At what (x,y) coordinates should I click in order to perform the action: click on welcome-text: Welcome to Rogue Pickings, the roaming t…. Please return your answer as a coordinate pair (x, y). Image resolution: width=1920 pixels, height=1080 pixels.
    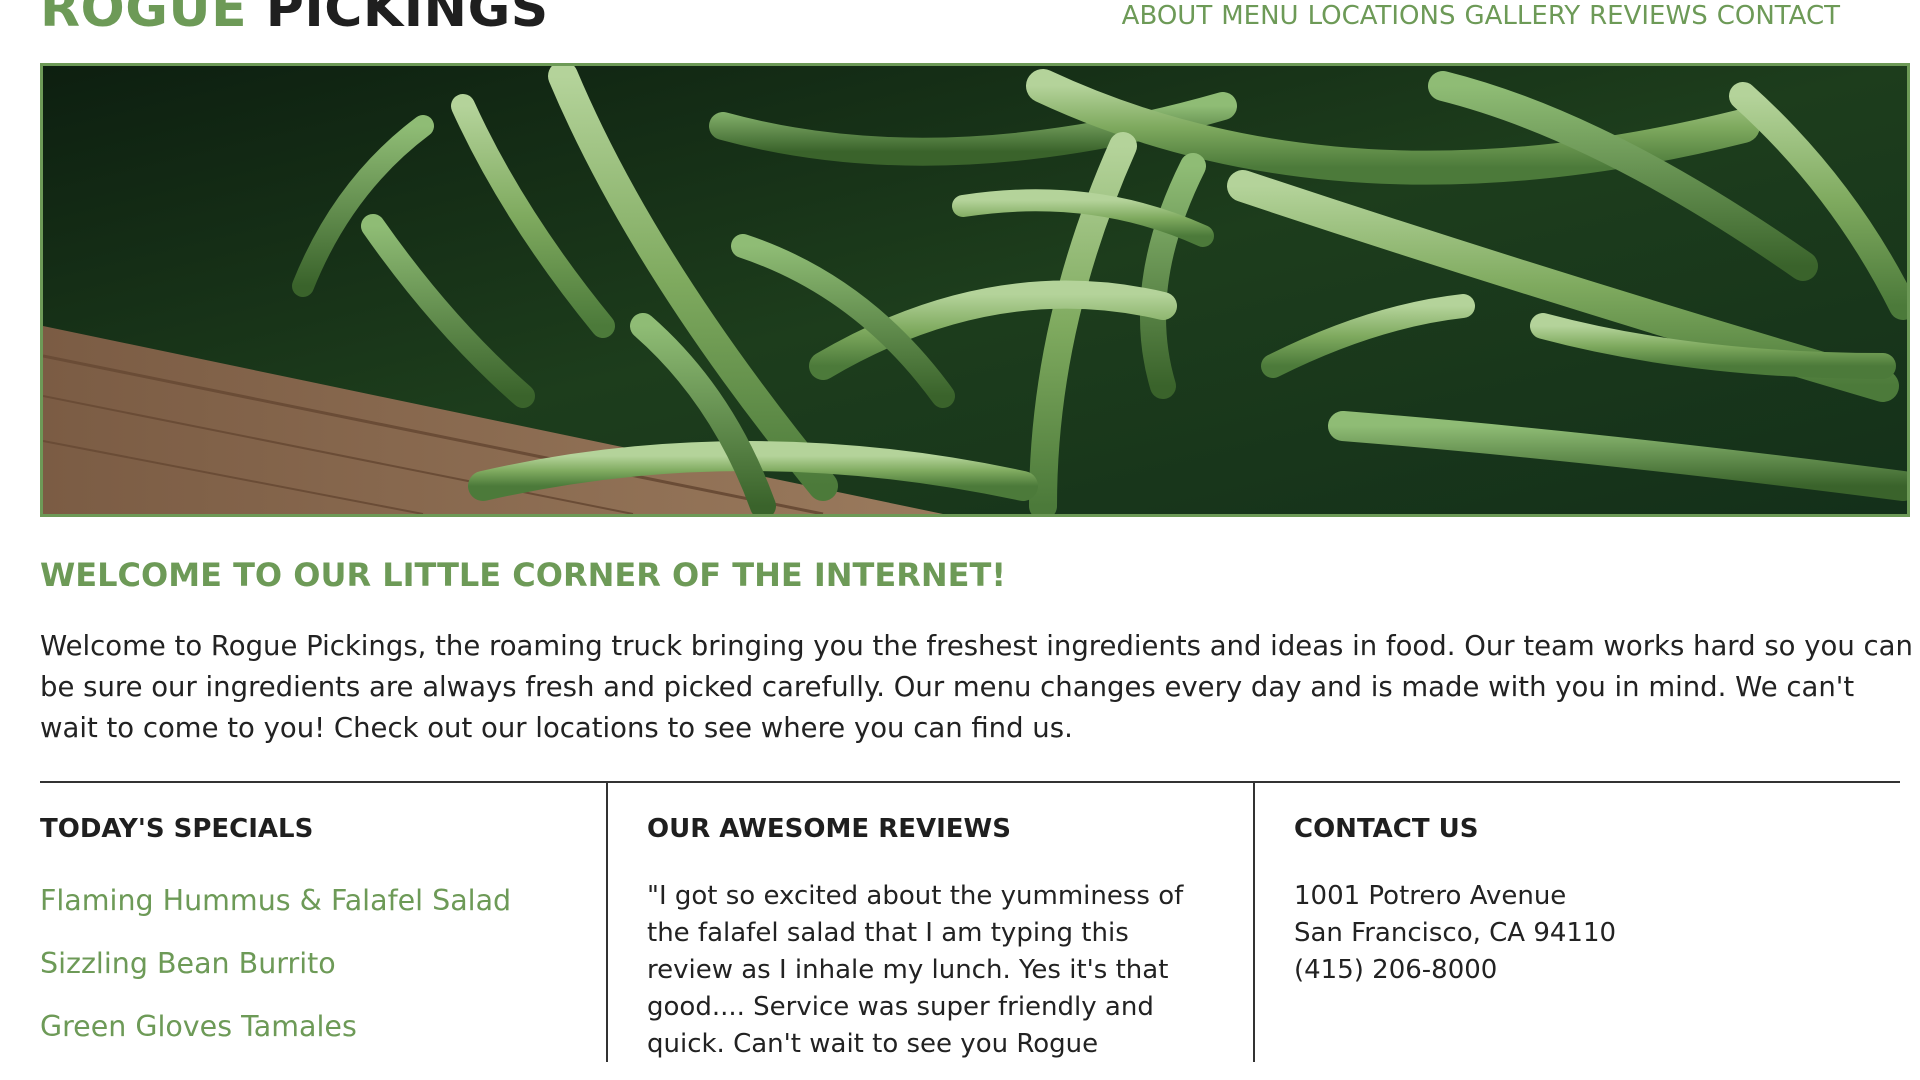
    Looking at the image, I should click on (976, 687).